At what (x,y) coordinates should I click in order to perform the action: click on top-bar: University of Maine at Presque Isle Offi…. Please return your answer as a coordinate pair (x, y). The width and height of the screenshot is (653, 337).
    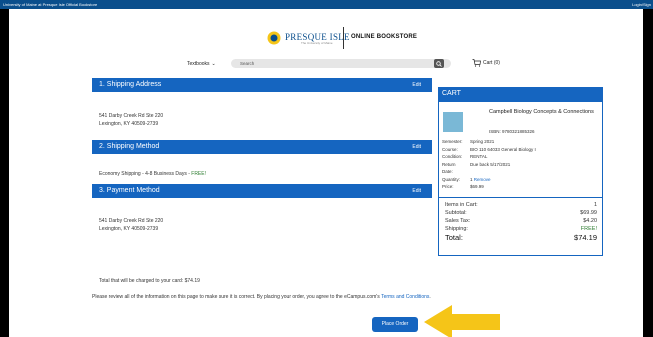
    Looking at the image, I should click on (326, 4).